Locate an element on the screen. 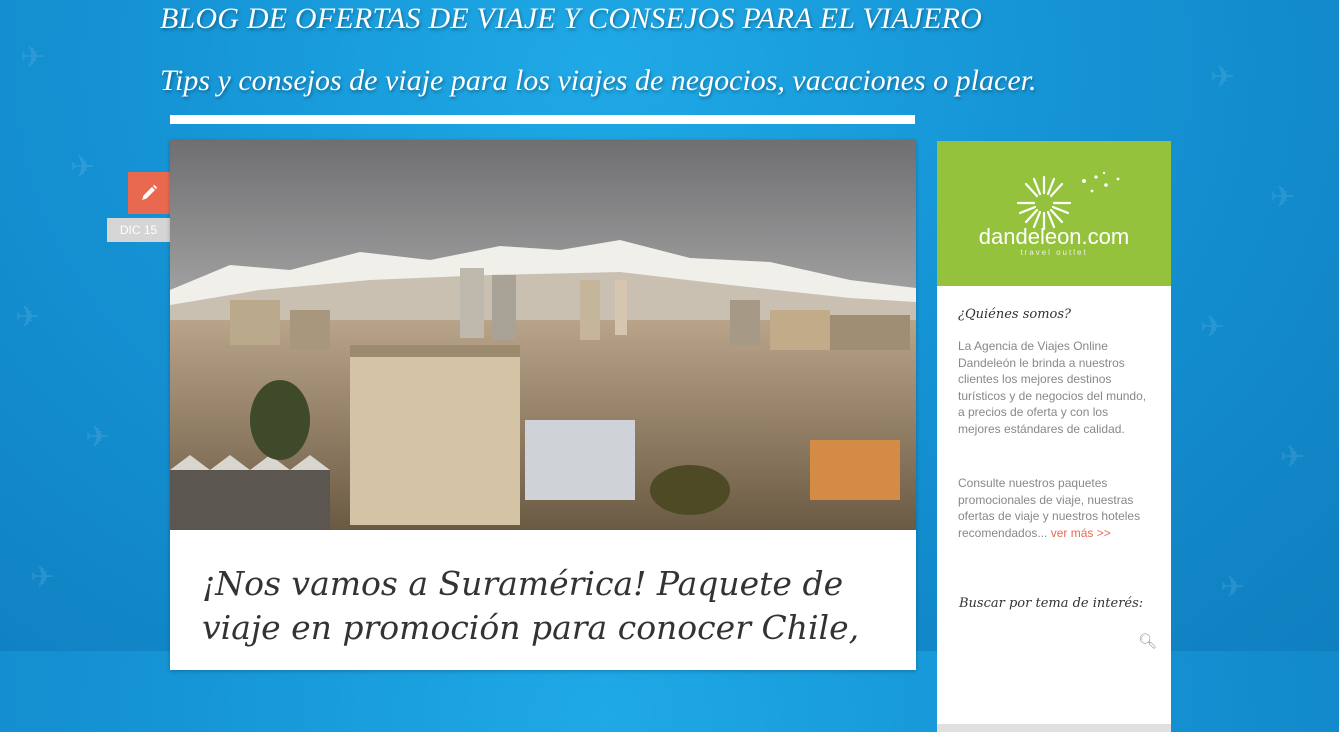  ver-mas-link: ver más >> is located at coordinates (1081, 533).